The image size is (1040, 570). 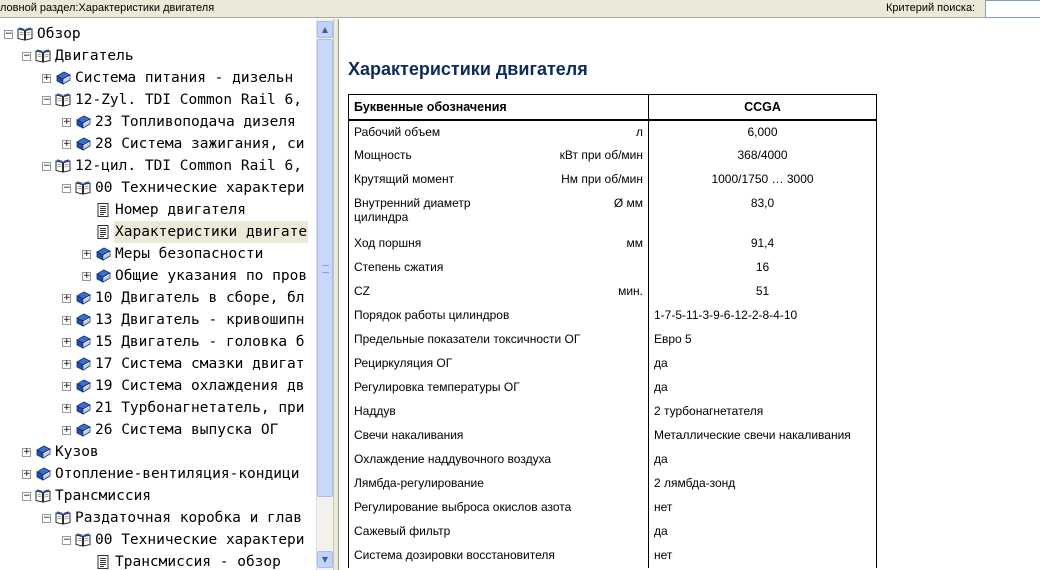 I want to click on spec-name-cell: Ход поршня мм, so click(x=498, y=243).